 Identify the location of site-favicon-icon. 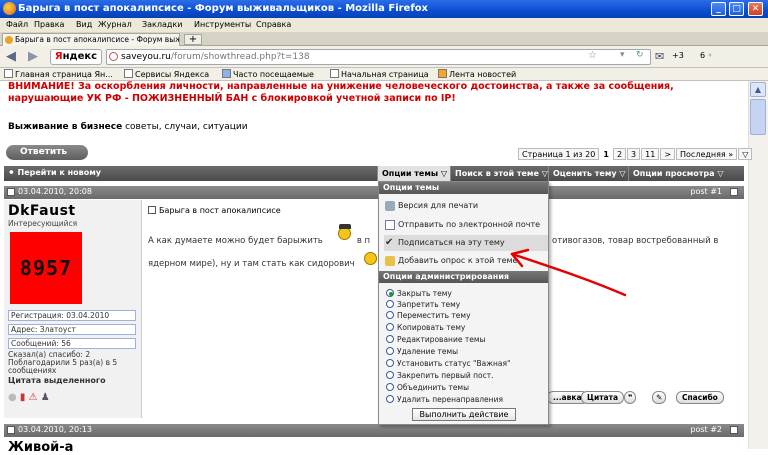
(9, 40).